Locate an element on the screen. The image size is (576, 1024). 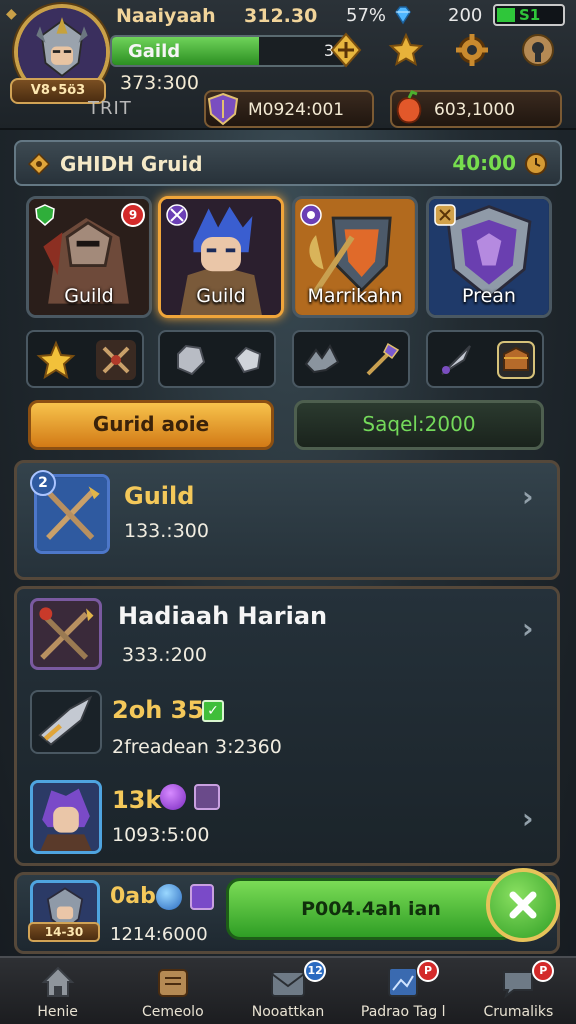
nav-shop: Cemeolo is located at coordinates (172, 991).